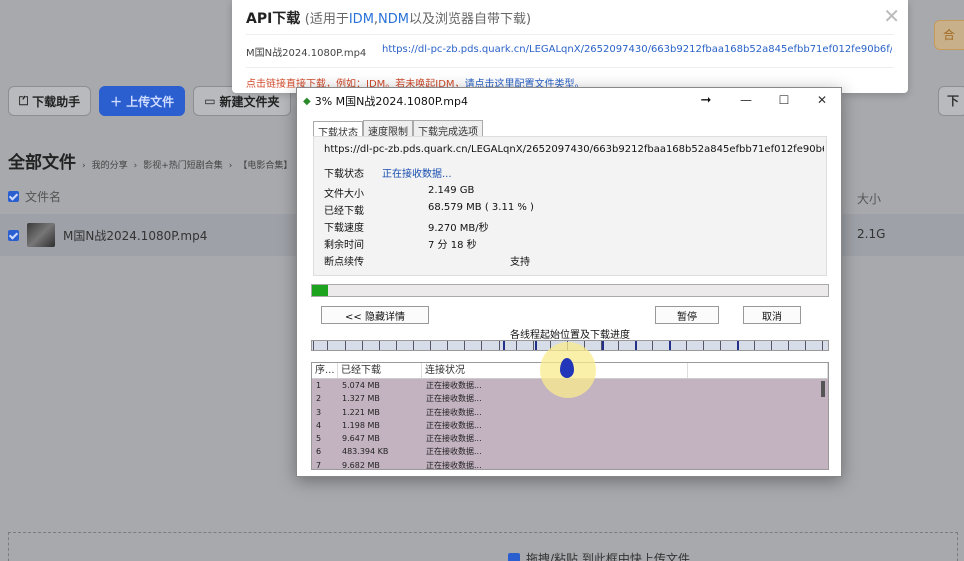  I want to click on speed-row: 下载速度 9.270 MB/秒, so click(406, 226).